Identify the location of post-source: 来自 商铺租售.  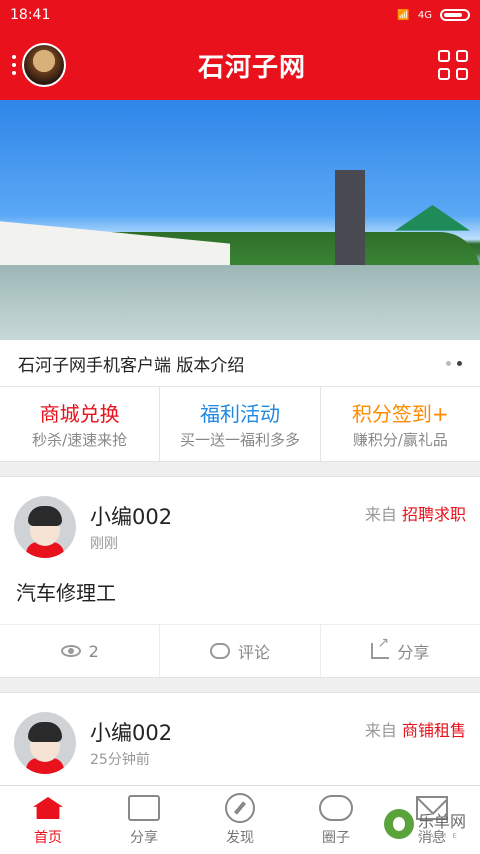
(415, 729).